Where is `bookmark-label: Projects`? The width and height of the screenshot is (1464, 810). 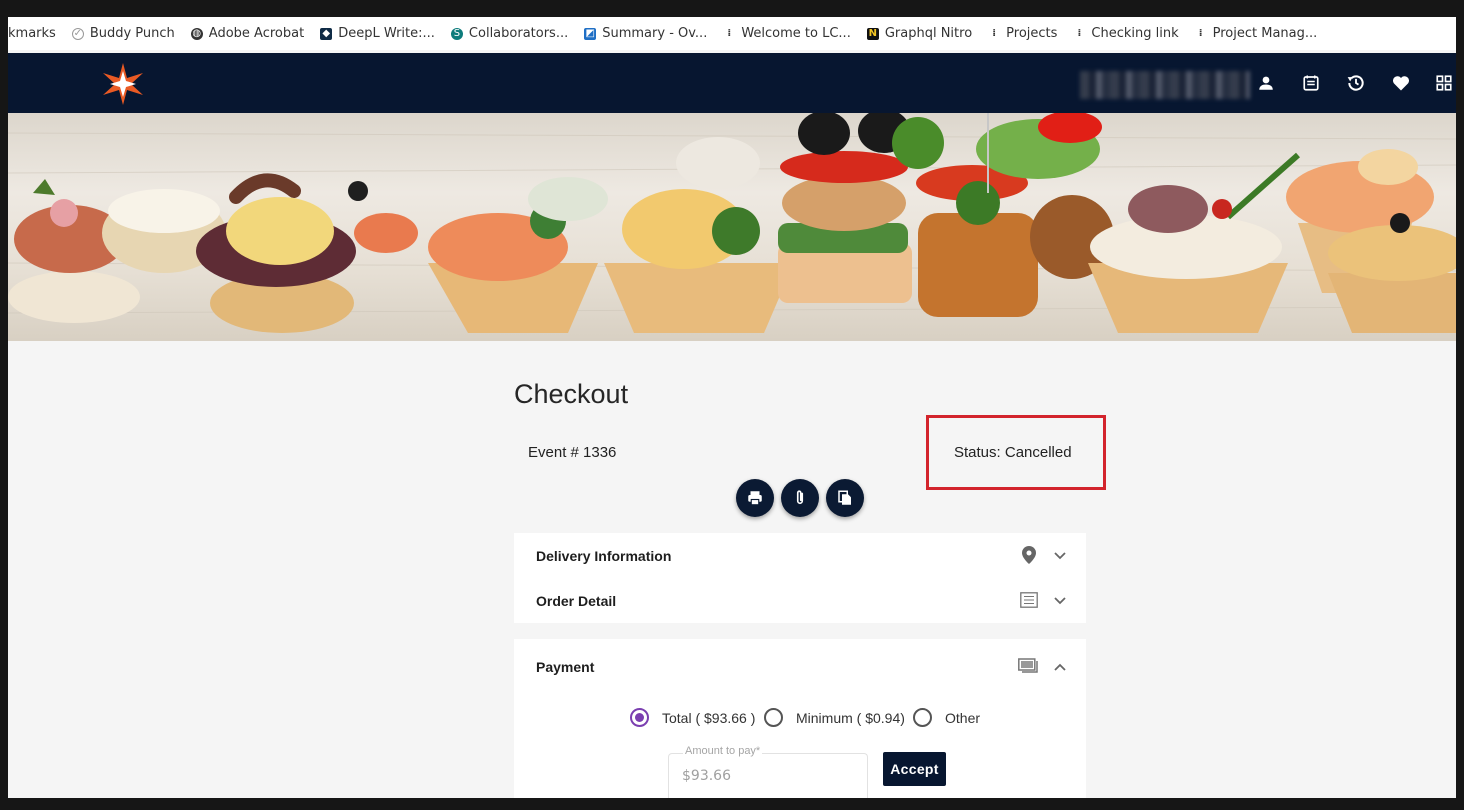
bookmark-label: Projects is located at coordinates (1032, 33).